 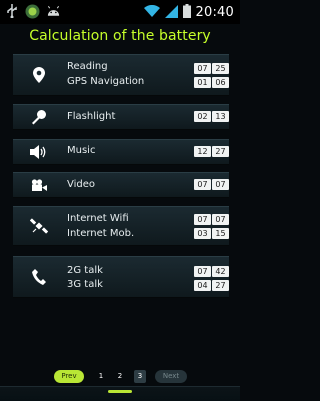 What do you see at coordinates (121, 277) in the screenshot?
I see `usage-row-talk: 2G talk 3G talk 07 42 04 27` at bounding box center [121, 277].